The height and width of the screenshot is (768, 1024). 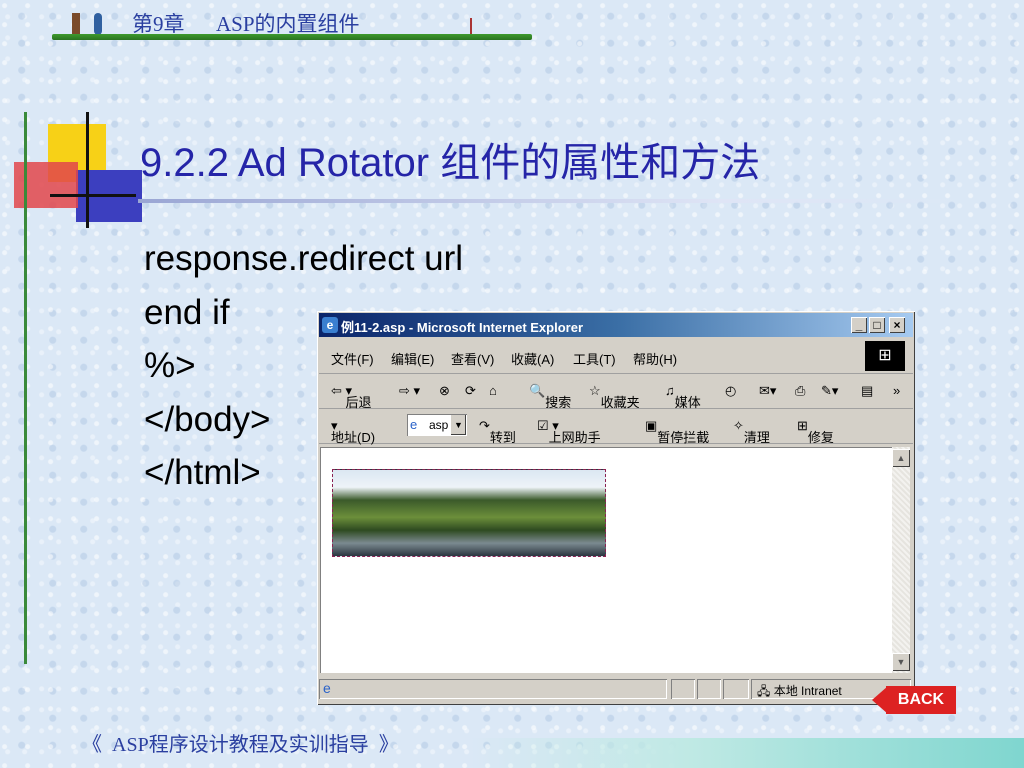 I want to click on refresh-icon: ⟳, so click(x=470, y=391).